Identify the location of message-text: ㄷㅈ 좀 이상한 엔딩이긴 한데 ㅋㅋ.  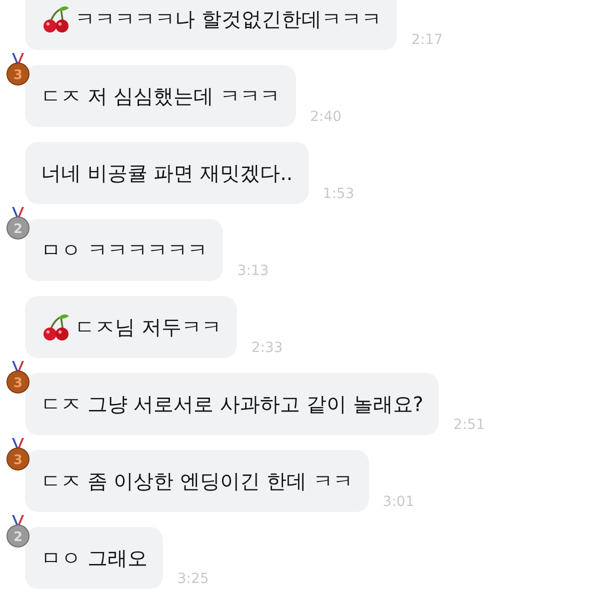
(197, 481).